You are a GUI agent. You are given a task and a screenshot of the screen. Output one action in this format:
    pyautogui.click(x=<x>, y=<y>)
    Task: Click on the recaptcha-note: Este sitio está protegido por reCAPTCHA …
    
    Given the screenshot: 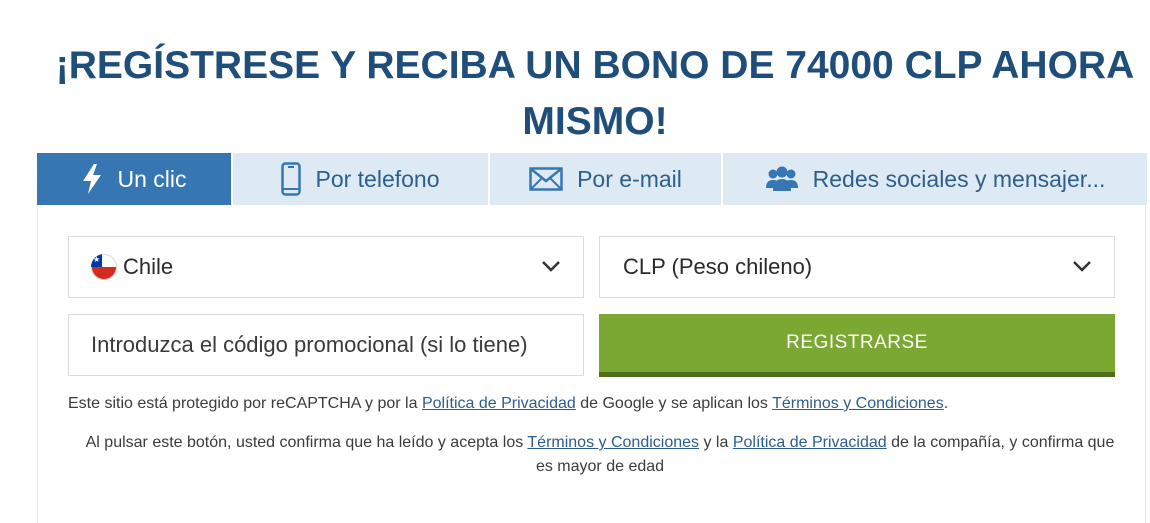 What is the action you would take?
    pyautogui.click(x=598, y=404)
    